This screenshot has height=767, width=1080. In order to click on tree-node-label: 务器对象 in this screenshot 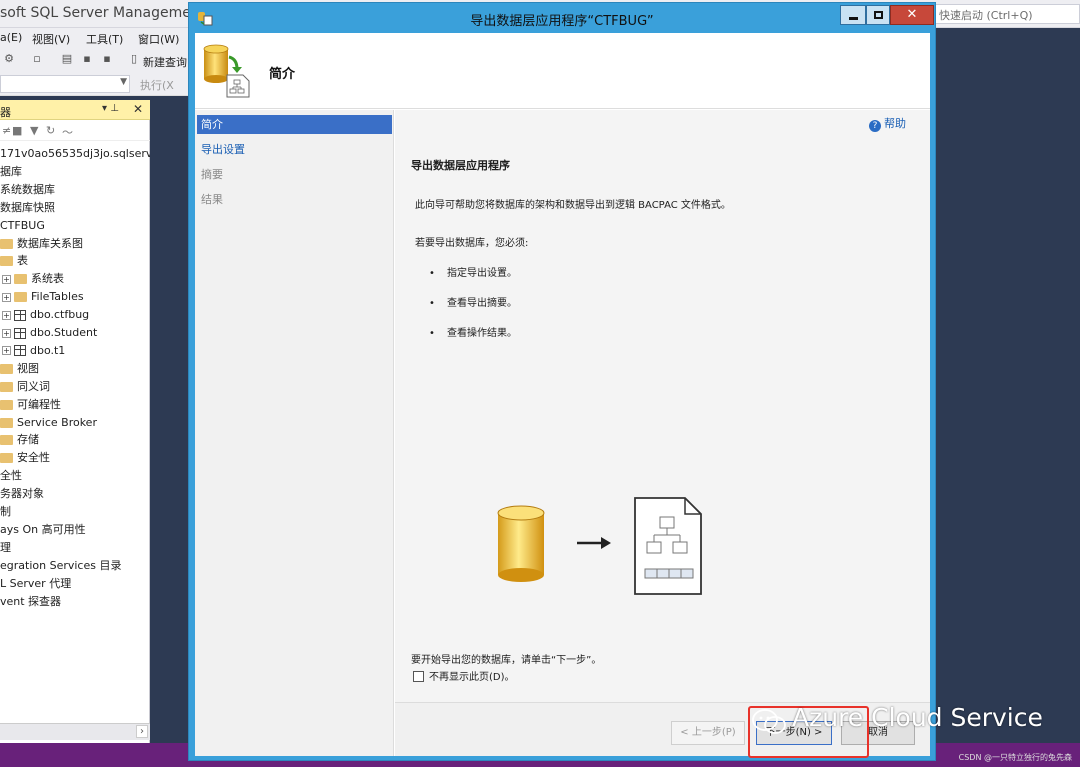, I will do `click(22, 494)`.